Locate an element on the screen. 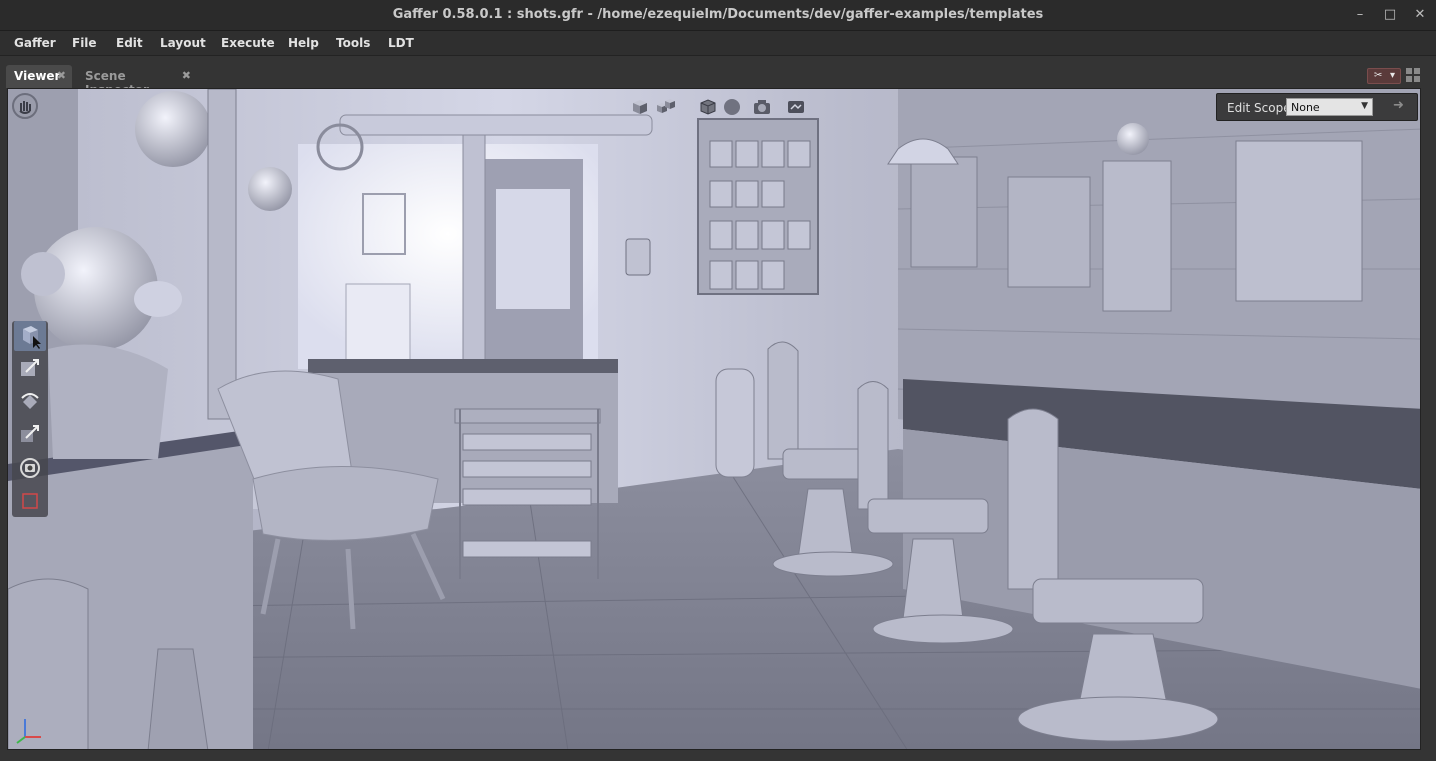  hand-icon is located at coordinates (25, 107).